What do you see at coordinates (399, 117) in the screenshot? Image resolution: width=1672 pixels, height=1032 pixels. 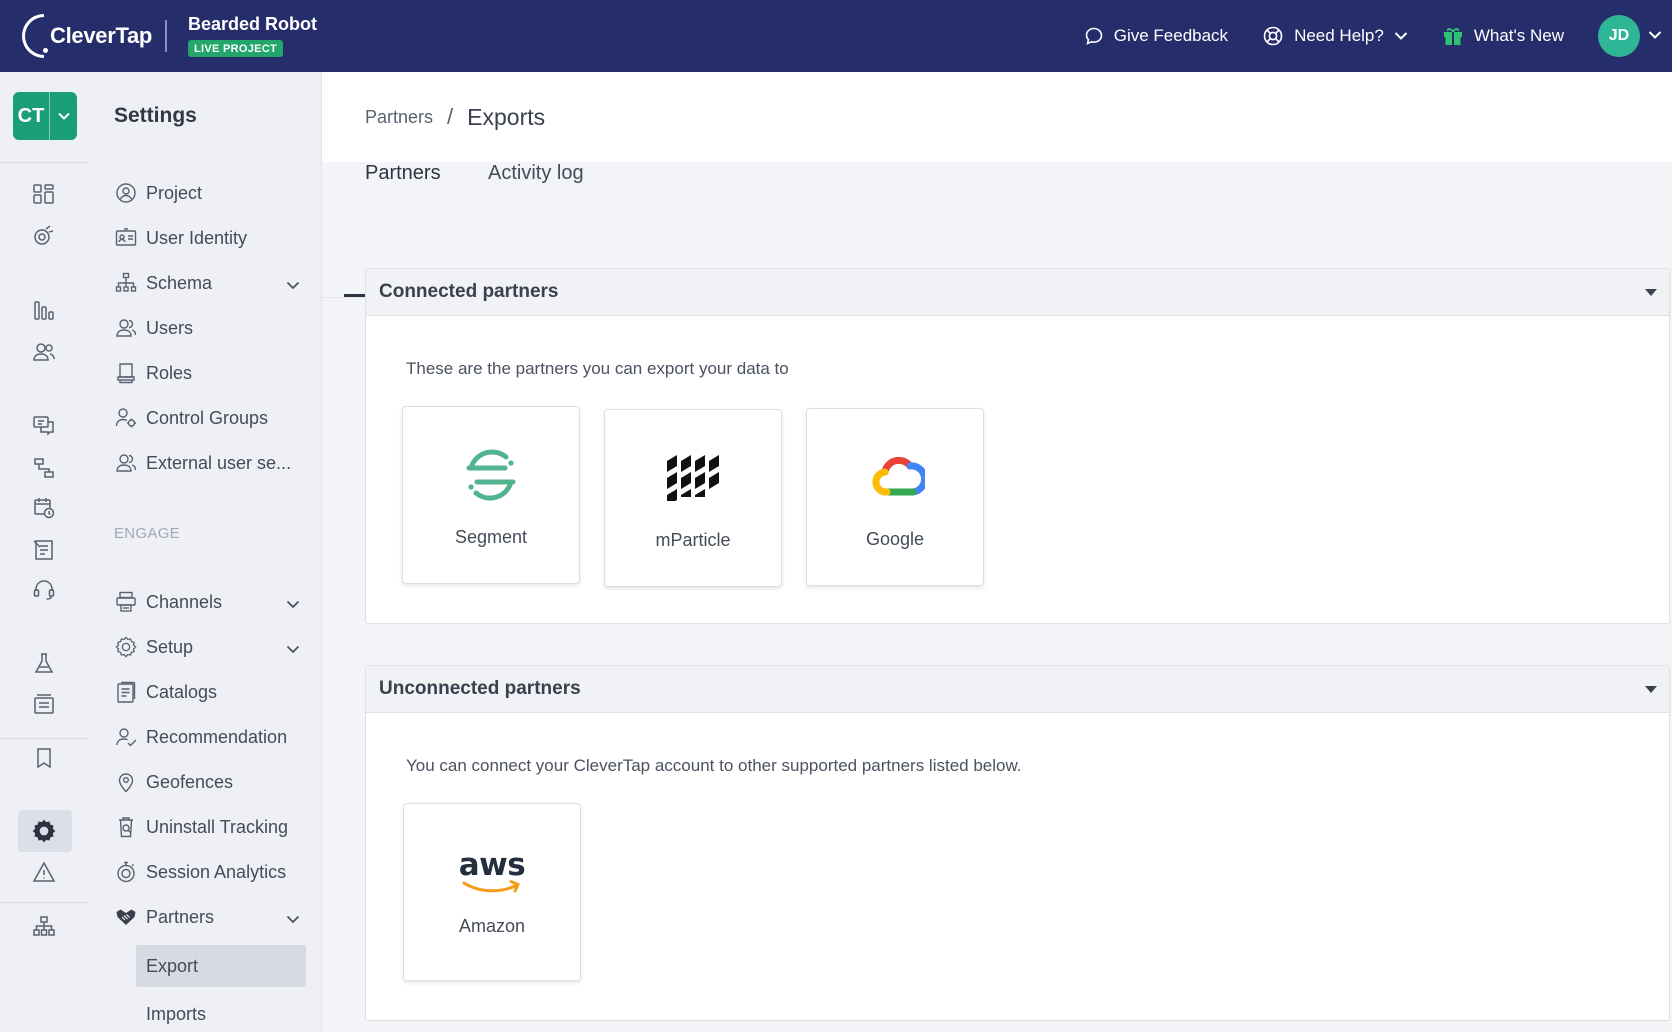 I see `breadcrumb-partners-link: Partners` at bounding box center [399, 117].